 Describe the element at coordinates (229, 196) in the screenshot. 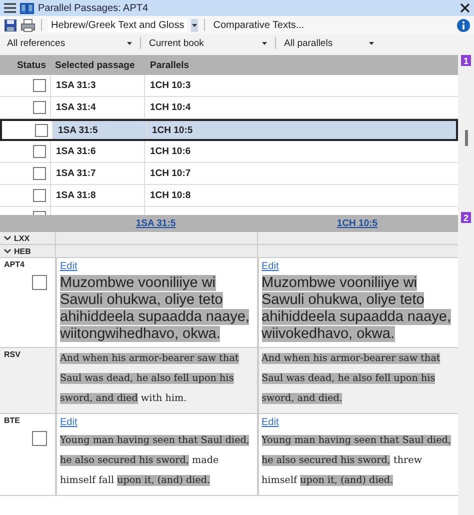

I see `passage-row: 1SA 31:8 1CH 10:8` at that location.